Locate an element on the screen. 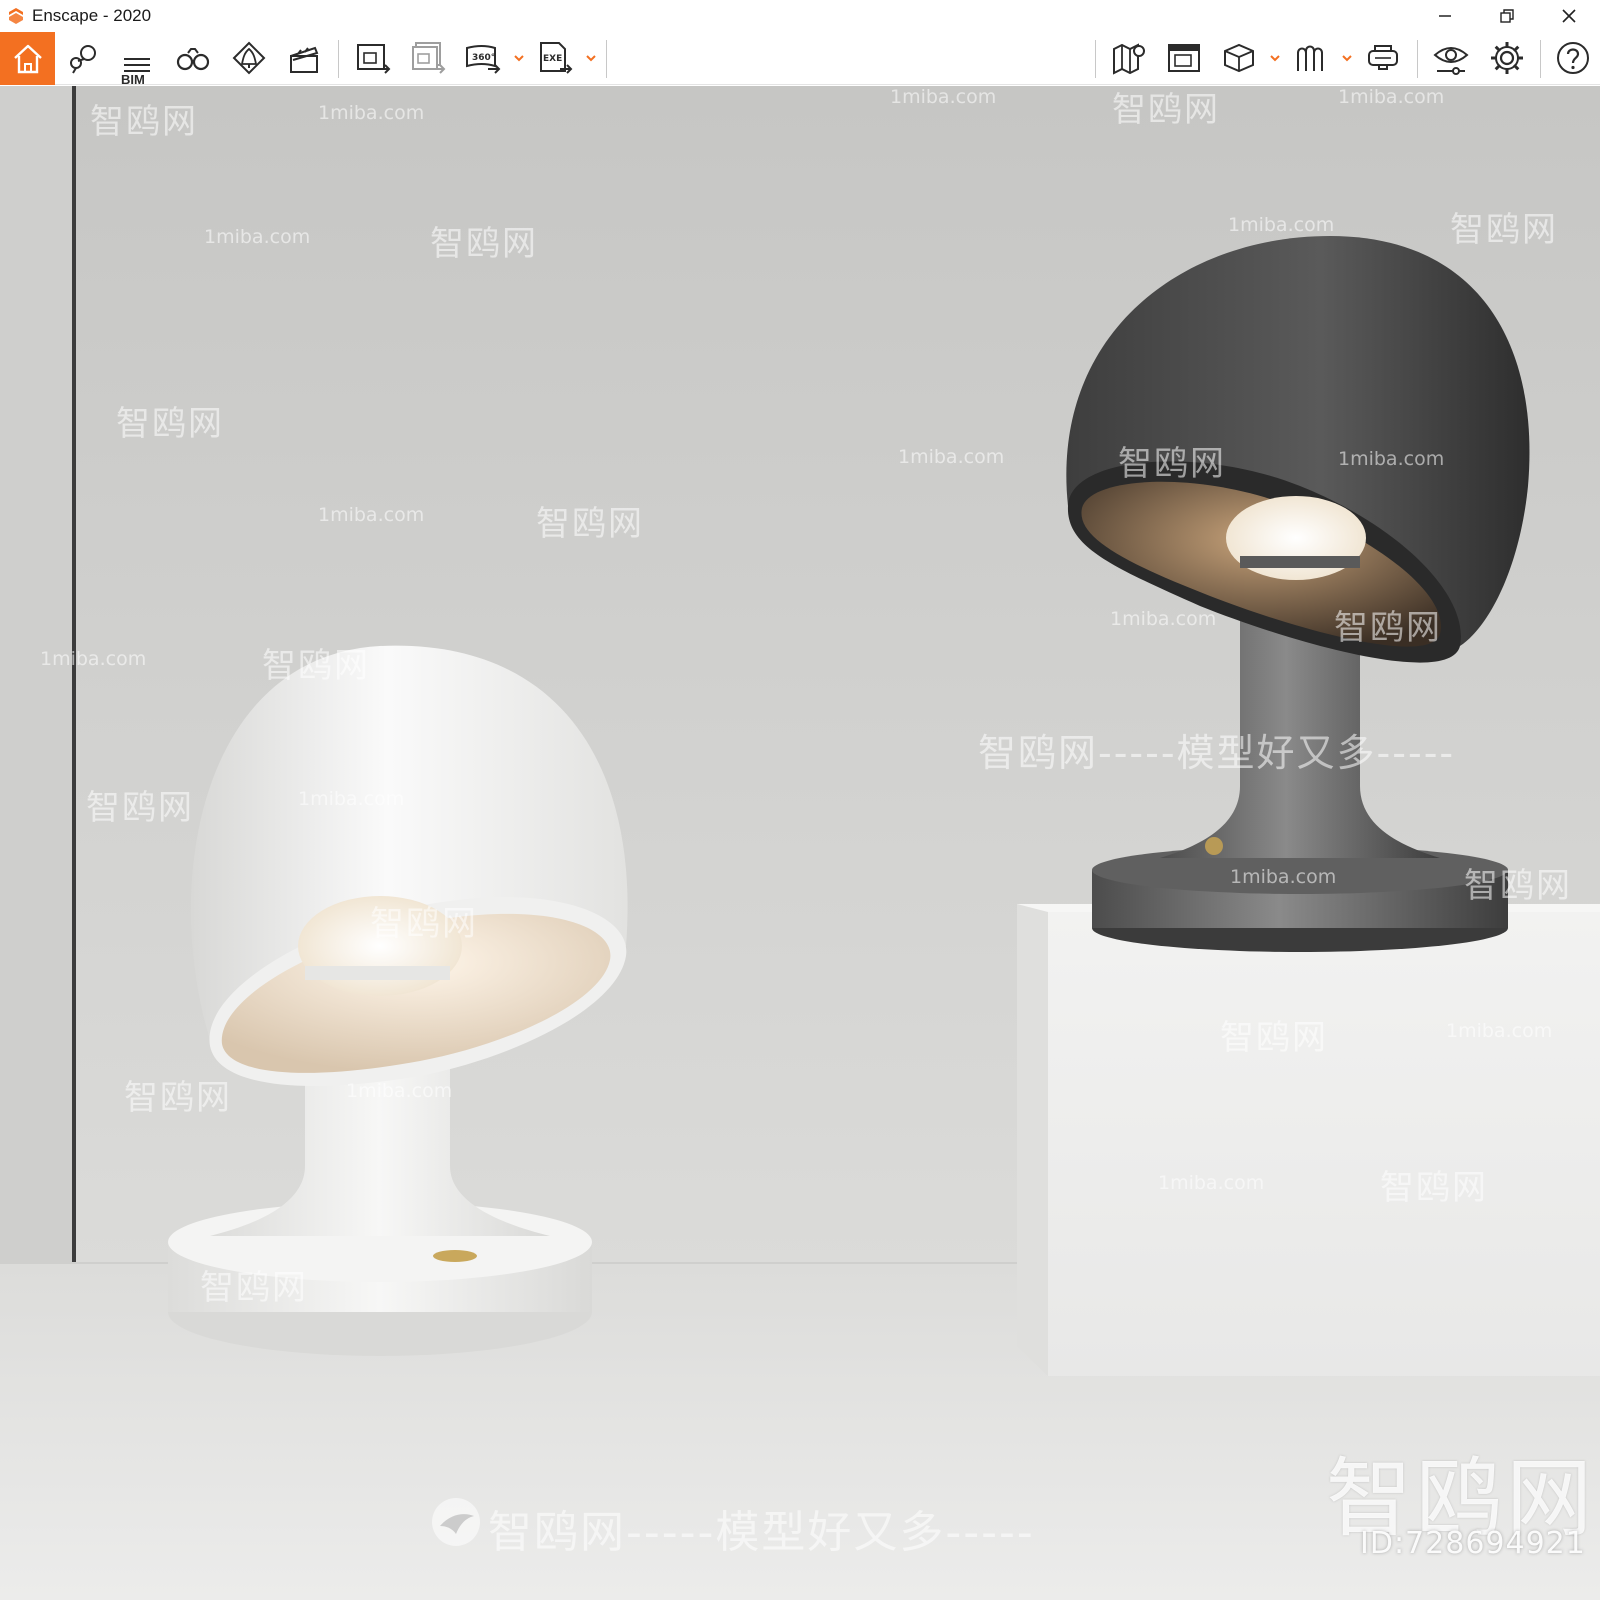  window-title: Enscape - 2020 is located at coordinates (92, 15).